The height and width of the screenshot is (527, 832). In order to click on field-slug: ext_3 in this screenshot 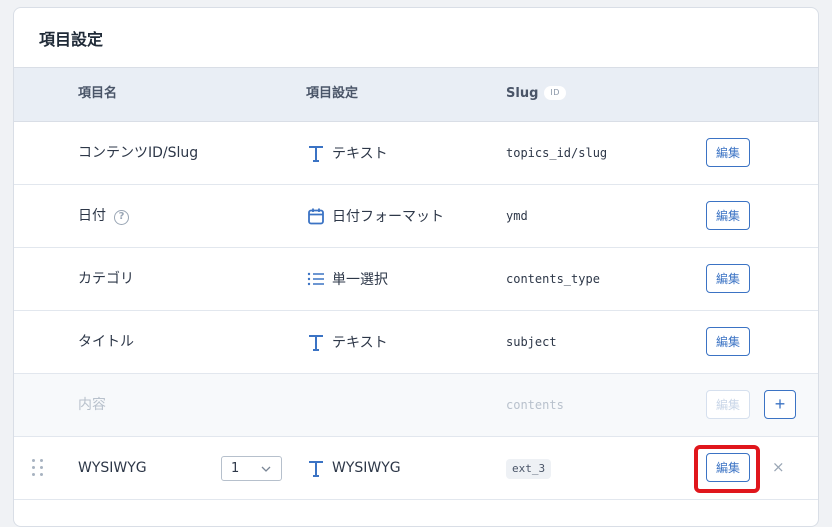, I will do `click(529, 469)`.